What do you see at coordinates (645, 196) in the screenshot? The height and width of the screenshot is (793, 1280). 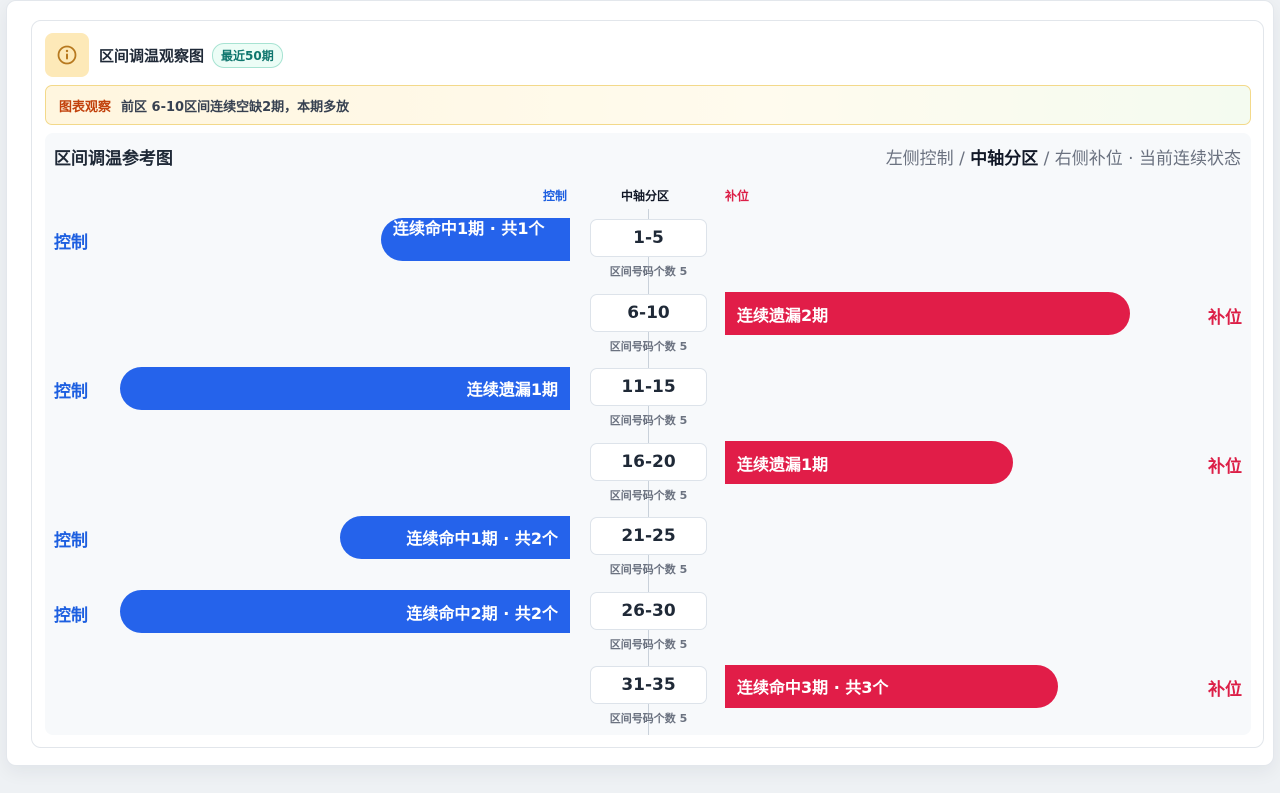 I see `column-header-center: 中轴分区` at bounding box center [645, 196].